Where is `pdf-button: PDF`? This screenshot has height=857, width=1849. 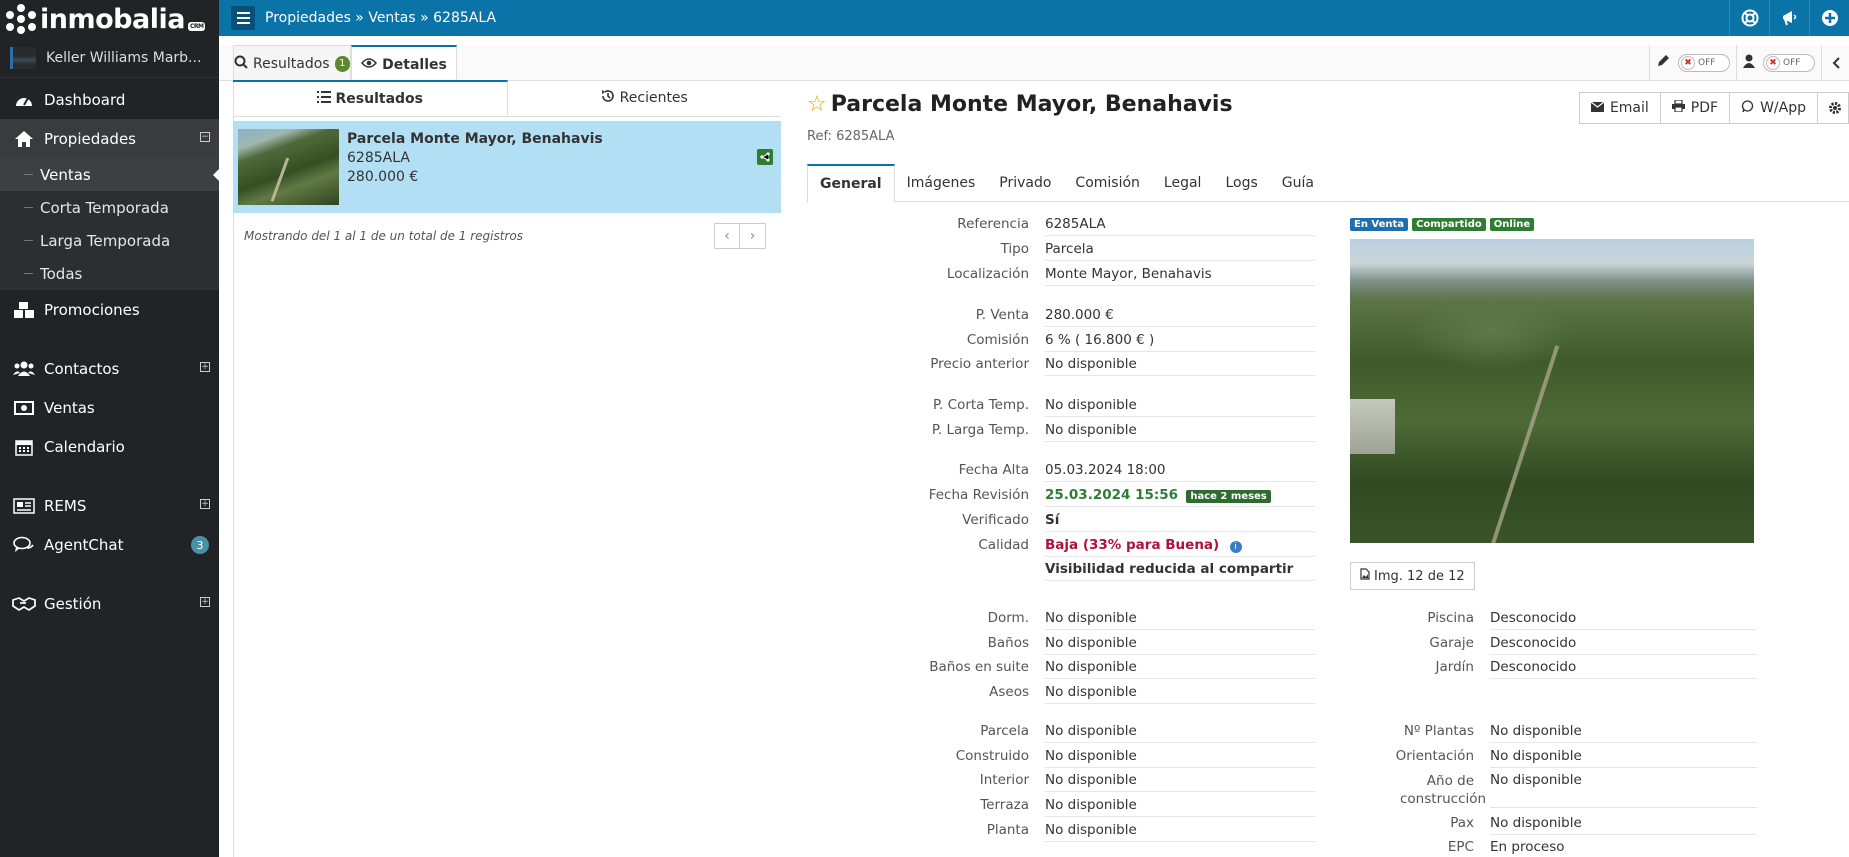
pdf-button: PDF is located at coordinates (1695, 108).